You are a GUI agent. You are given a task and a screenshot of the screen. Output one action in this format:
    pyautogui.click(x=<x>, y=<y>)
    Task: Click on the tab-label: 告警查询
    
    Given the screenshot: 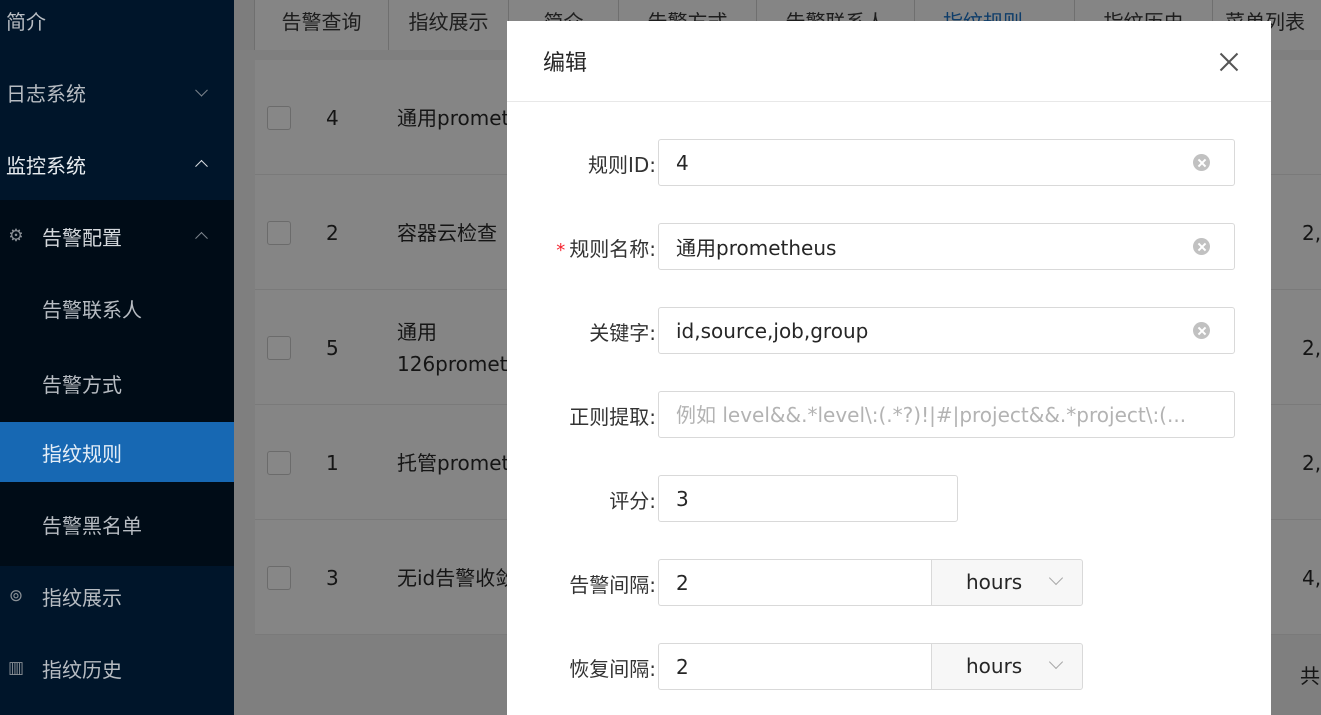 What is the action you would take?
    pyautogui.click(x=321, y=22)
    